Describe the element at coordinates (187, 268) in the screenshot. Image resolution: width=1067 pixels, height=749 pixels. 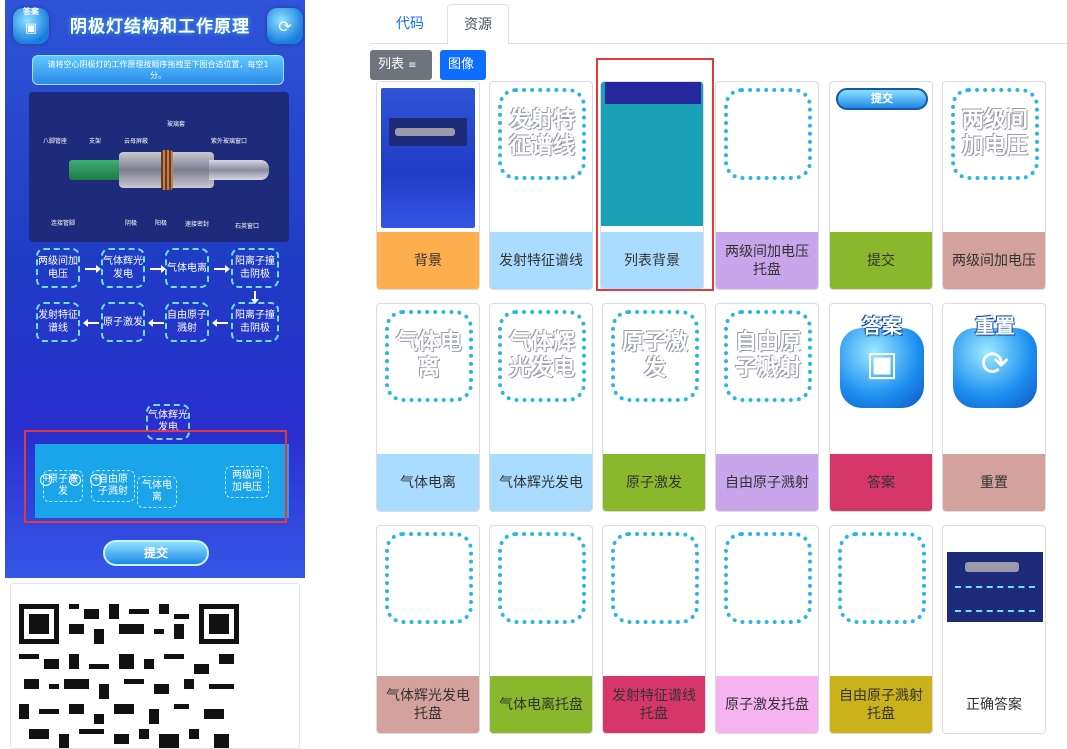
I see `flow-slot: 气体电离` at that location.